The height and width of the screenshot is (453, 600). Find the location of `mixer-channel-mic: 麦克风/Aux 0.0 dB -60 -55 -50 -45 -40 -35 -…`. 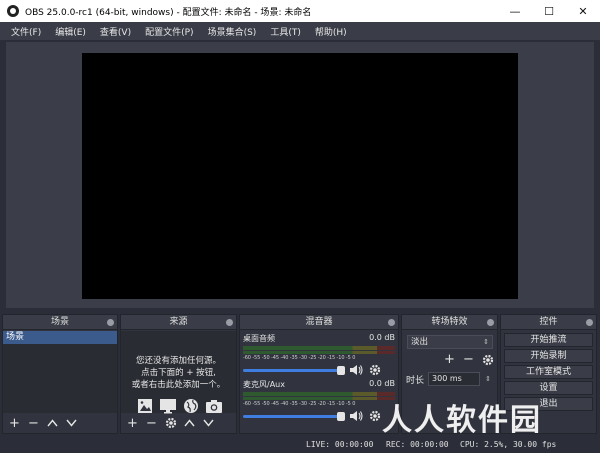

mixer-channel-mic: 麦克风/Aux 0.0 dB -60 -55 -50 -45 -40 -35 -… is located at coordinates (319, 402).